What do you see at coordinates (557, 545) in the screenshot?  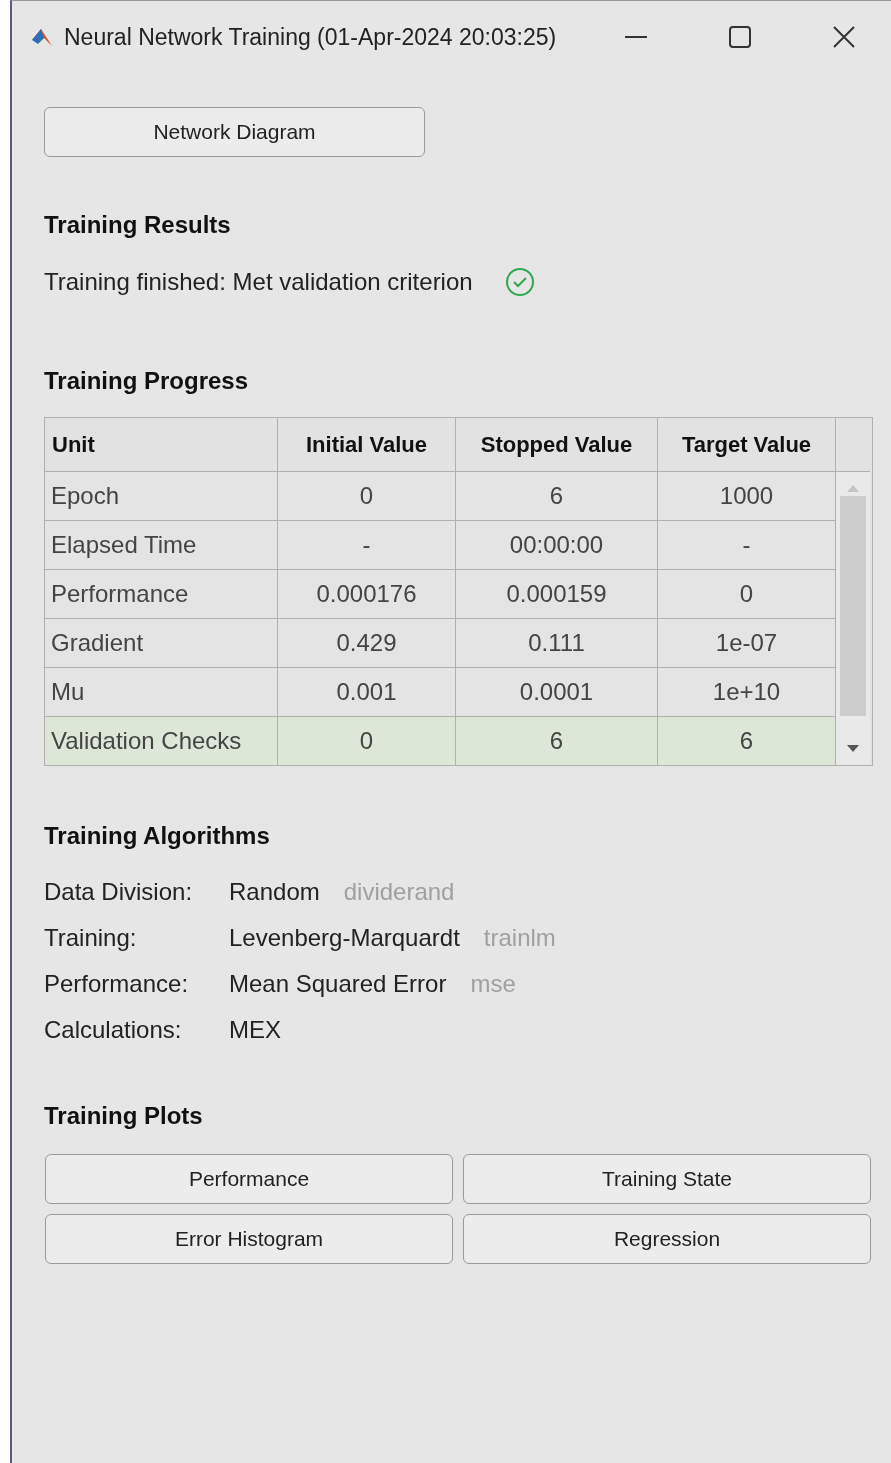 I see `table-cell: 00:00:00` at bounding box center [557, 545].